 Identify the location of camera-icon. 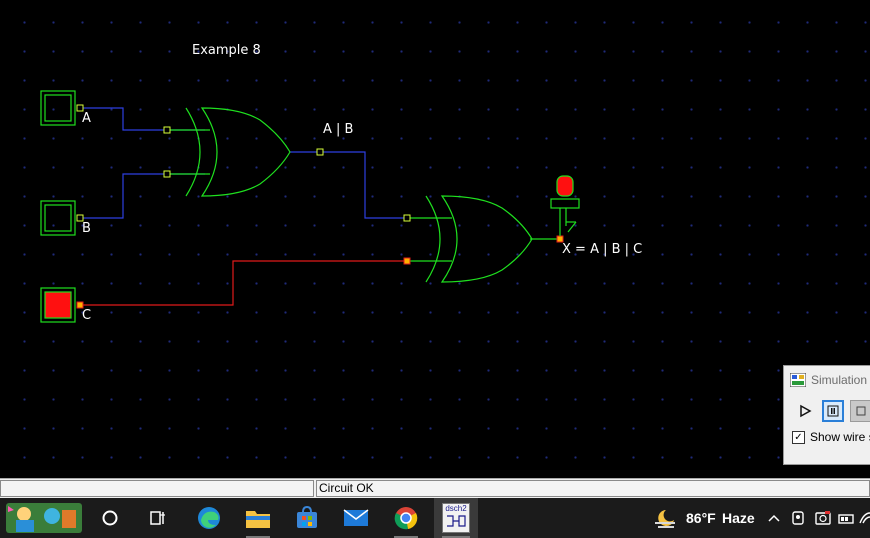
(823, 518).